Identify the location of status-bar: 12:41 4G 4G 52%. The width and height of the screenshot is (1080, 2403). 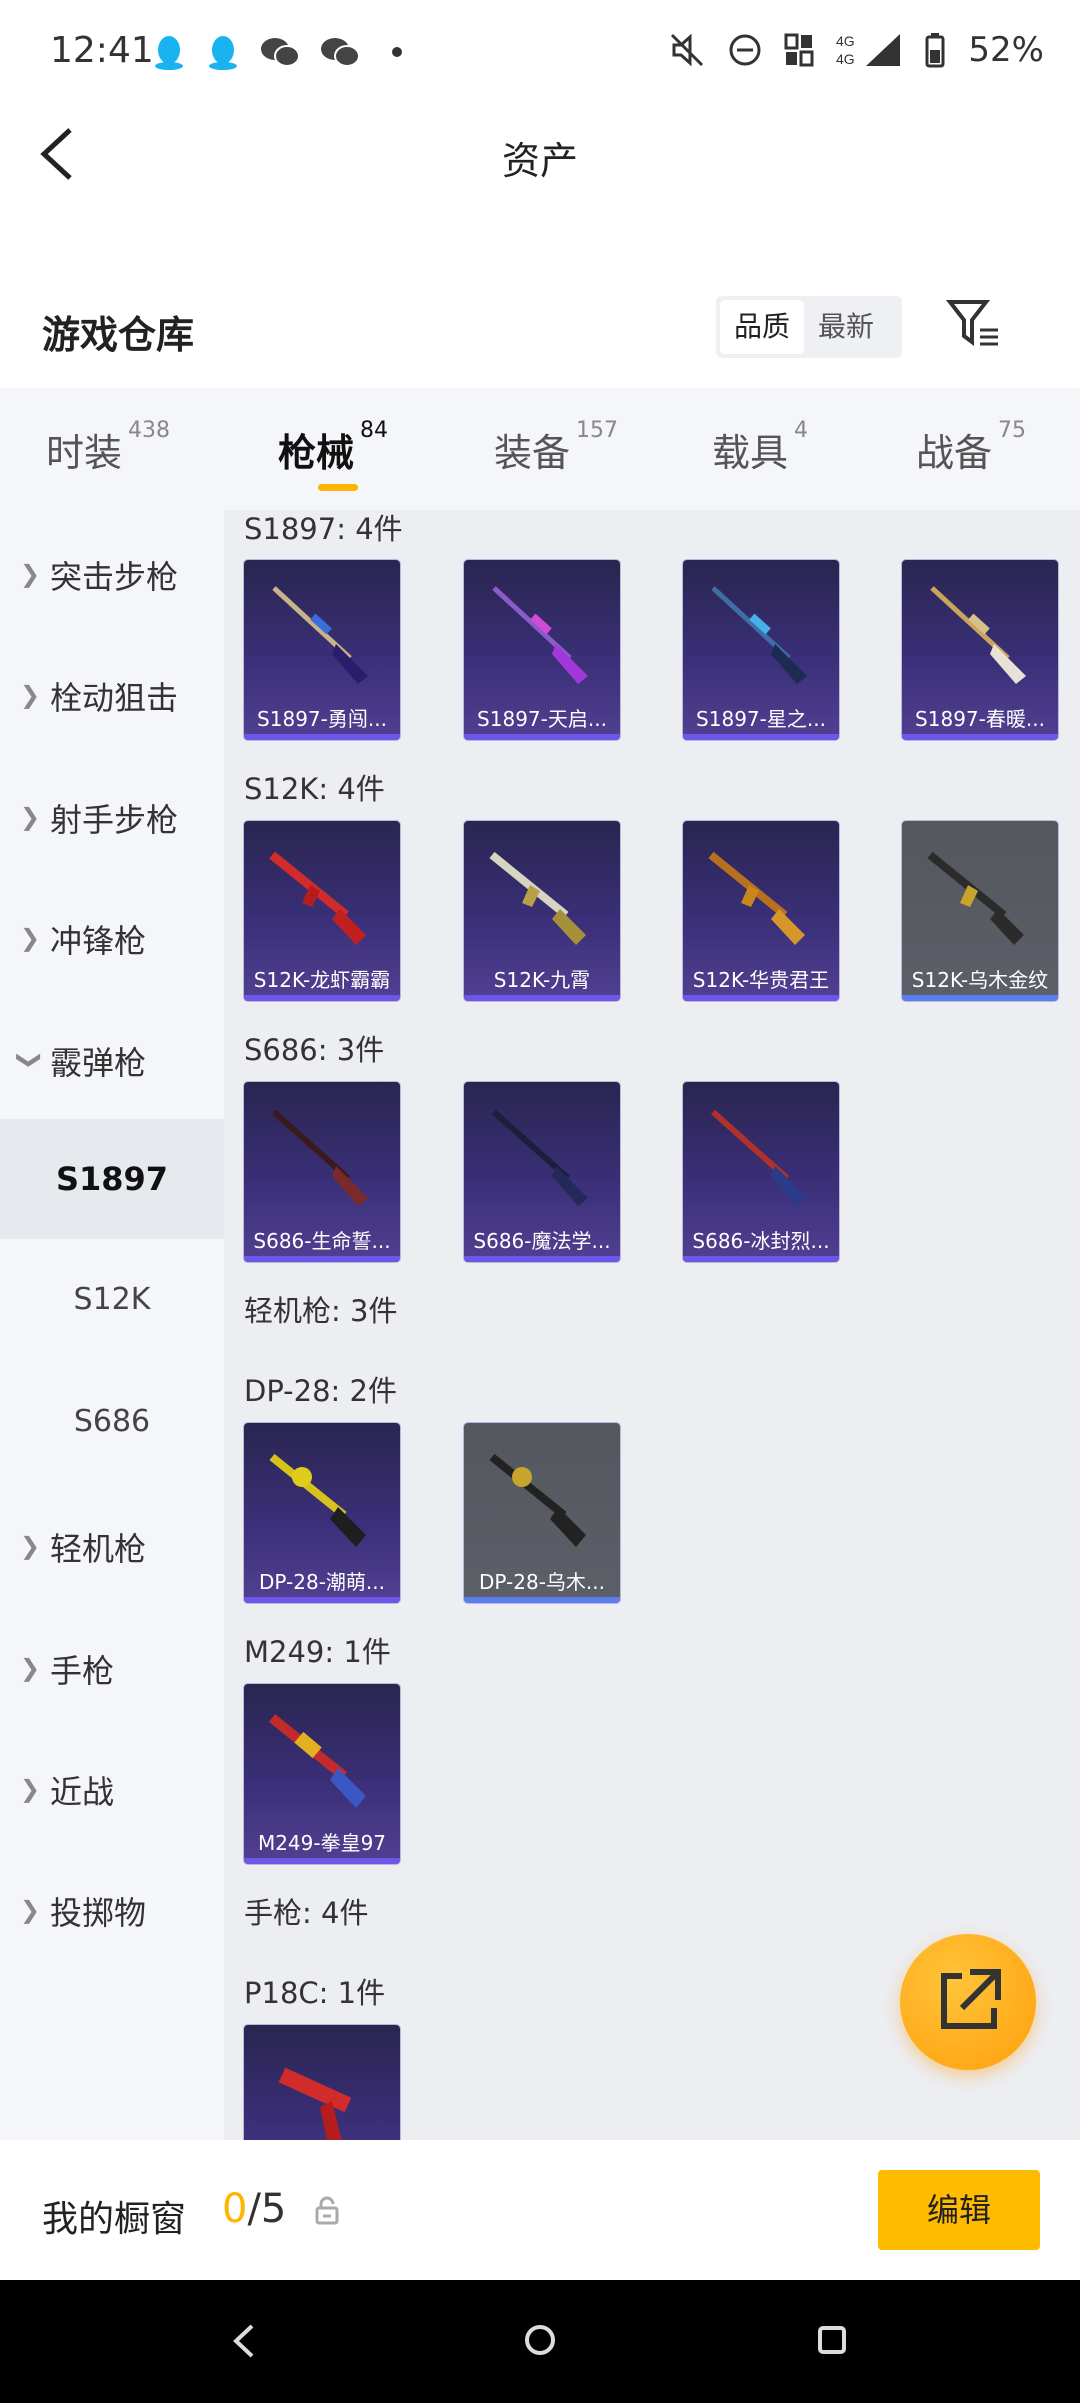
(540, 55).